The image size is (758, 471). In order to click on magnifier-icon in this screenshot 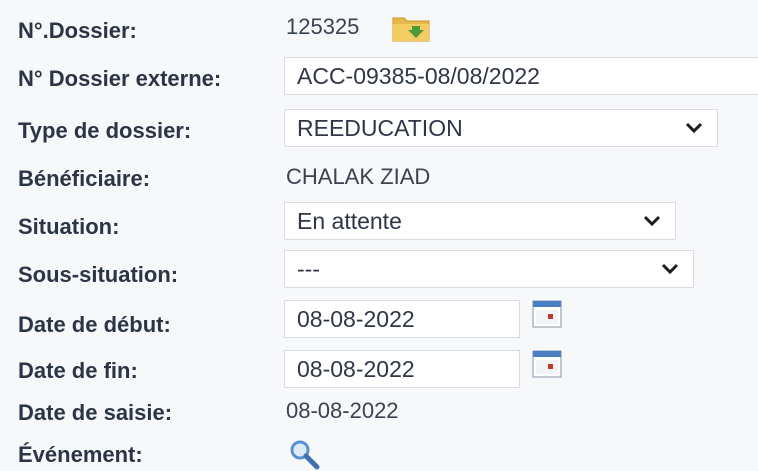, I will do `click(305, 454)`.